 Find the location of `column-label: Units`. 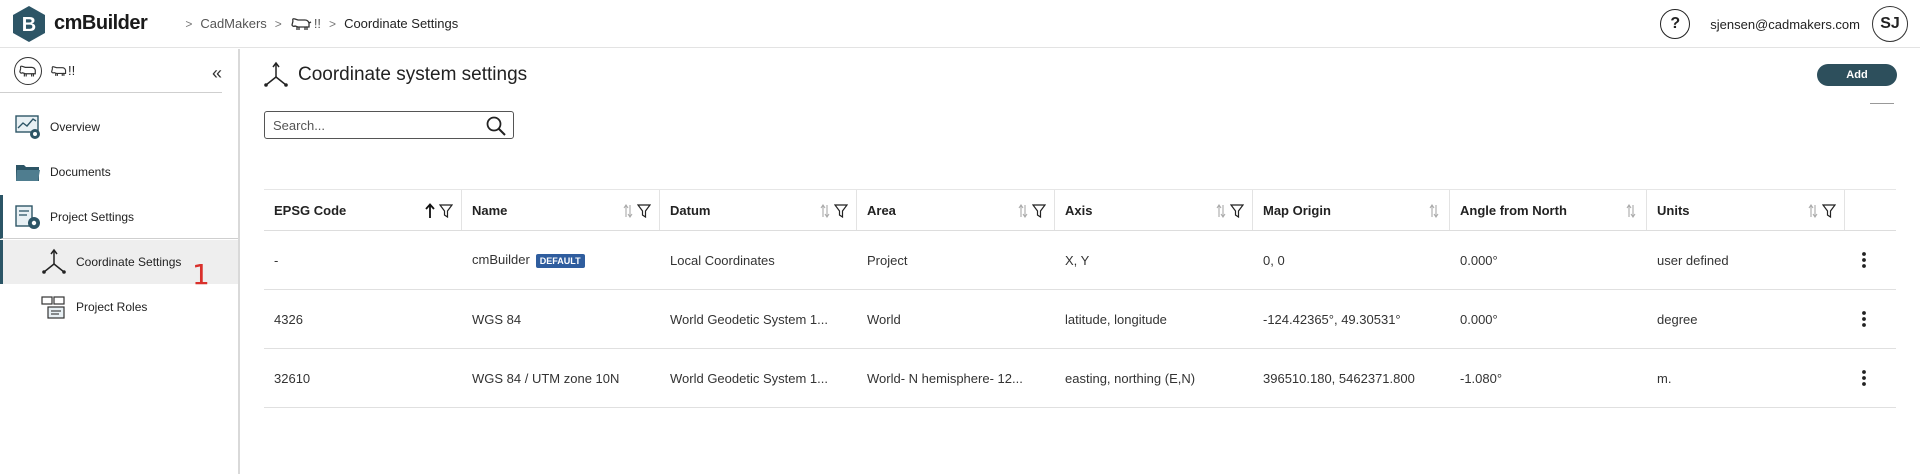

column-label: Units is located at coordinates (1673, 210).